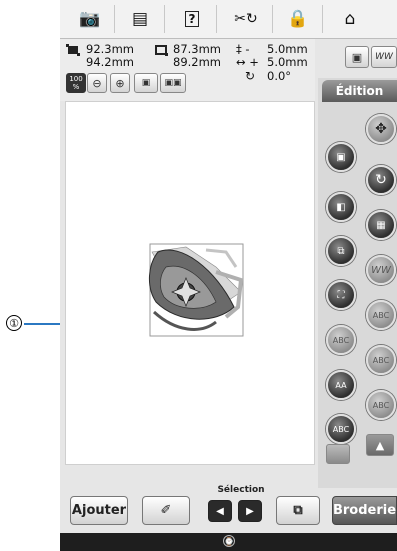 Image resolution: width=397 pixels, height=551 pixels. I want to click on help-icon: ?, so click(192, 19).